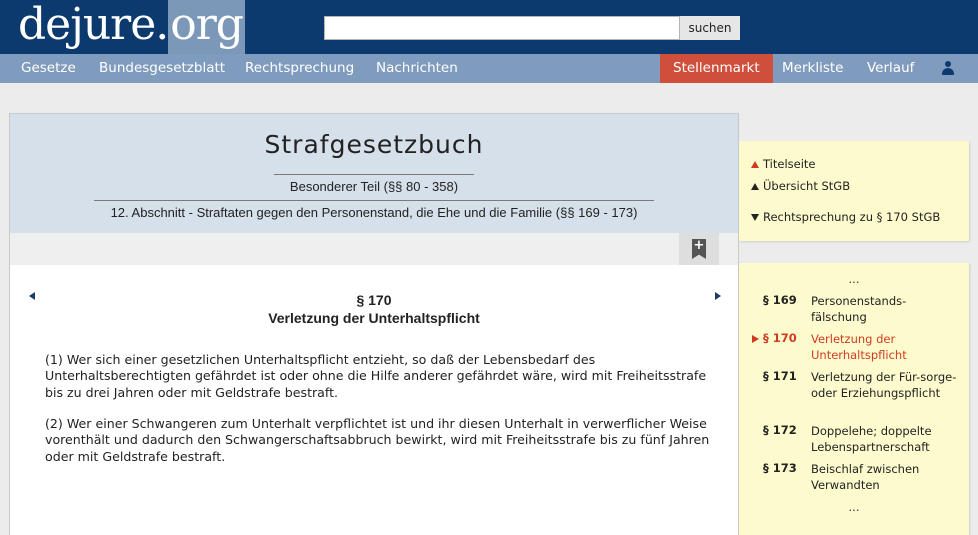  I want to click on nav-item-stellenmarkt: Stellenmarkt, so click(716, 68).